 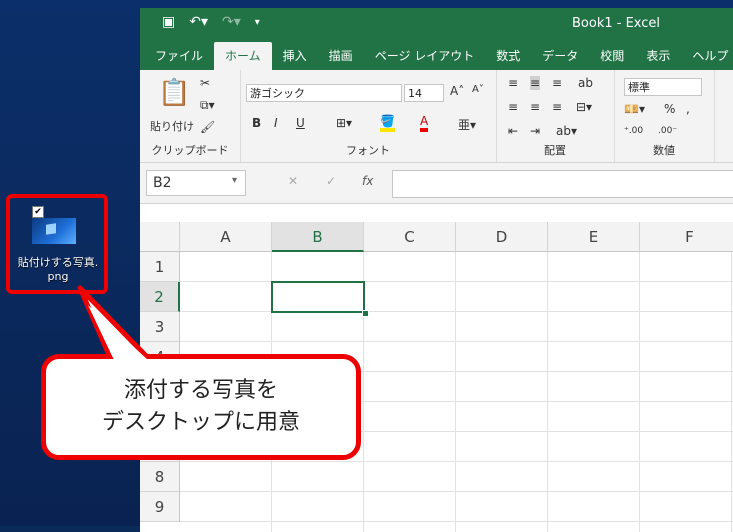 I want to click on quick-access-toolbar: ▣ ↶▾ ↷▾ ▾, so click(x=211, y=22).